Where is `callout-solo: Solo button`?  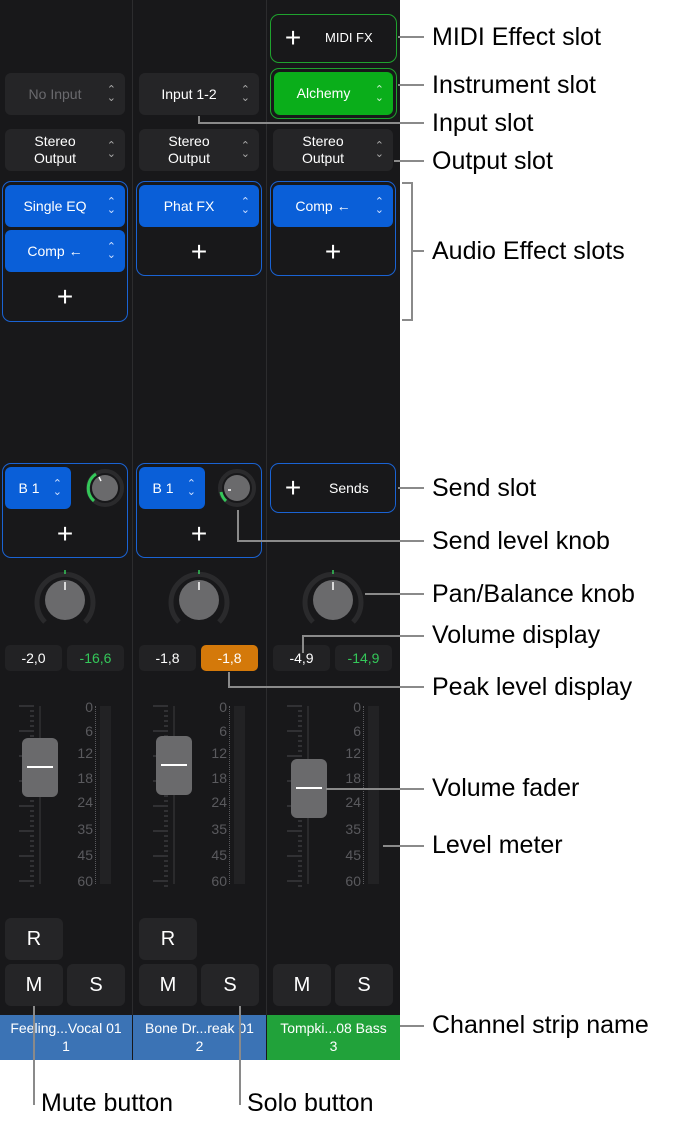 callout-solo: Solo button is located at coordinates (310, 1103).